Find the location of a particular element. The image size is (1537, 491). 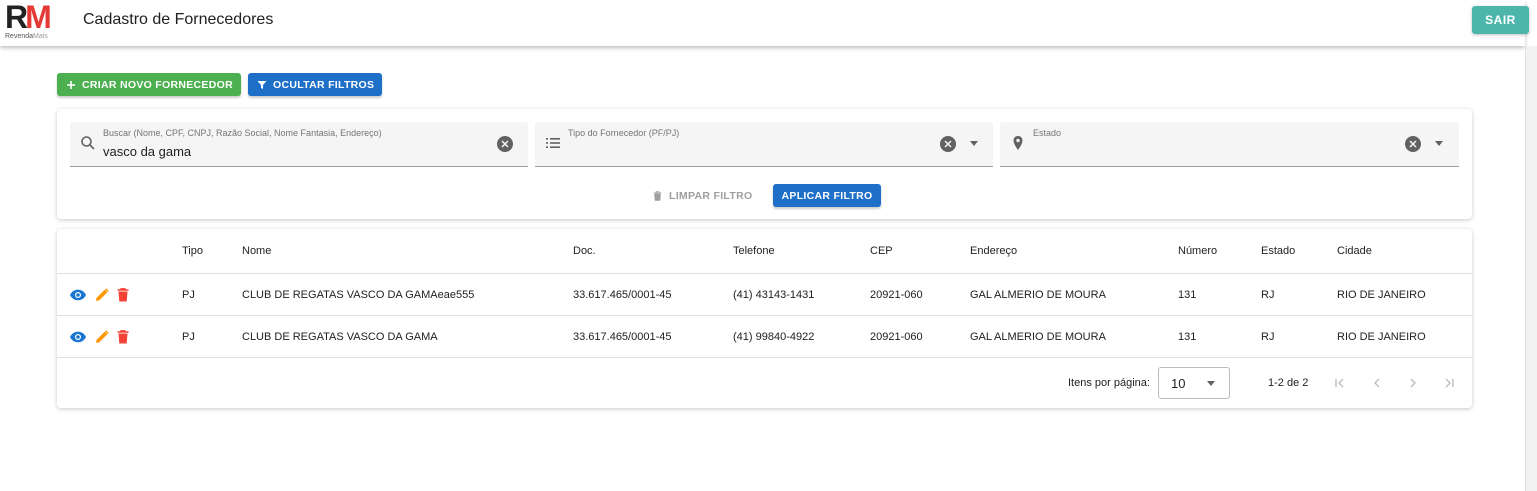

logo-letter-m: M is located at coordinates (38, 17).